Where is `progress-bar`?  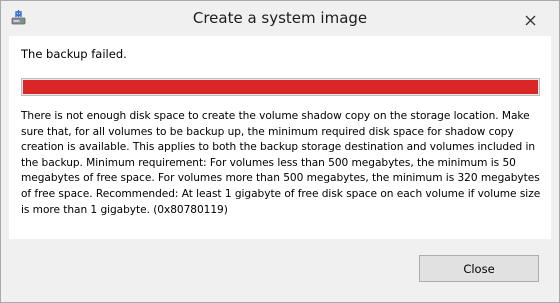
progress-bar is located at coordinates (280, 87).